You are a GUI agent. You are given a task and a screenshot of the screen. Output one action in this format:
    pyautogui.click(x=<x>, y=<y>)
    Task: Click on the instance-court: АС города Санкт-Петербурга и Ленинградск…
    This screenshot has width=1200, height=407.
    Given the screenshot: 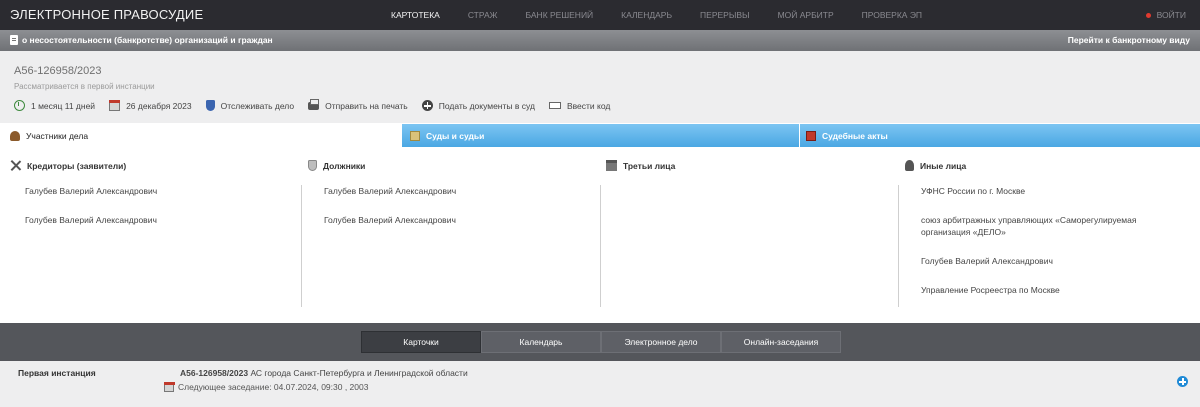 What is the action you would take?
    pyautogui.click(x=359, y=373)
    